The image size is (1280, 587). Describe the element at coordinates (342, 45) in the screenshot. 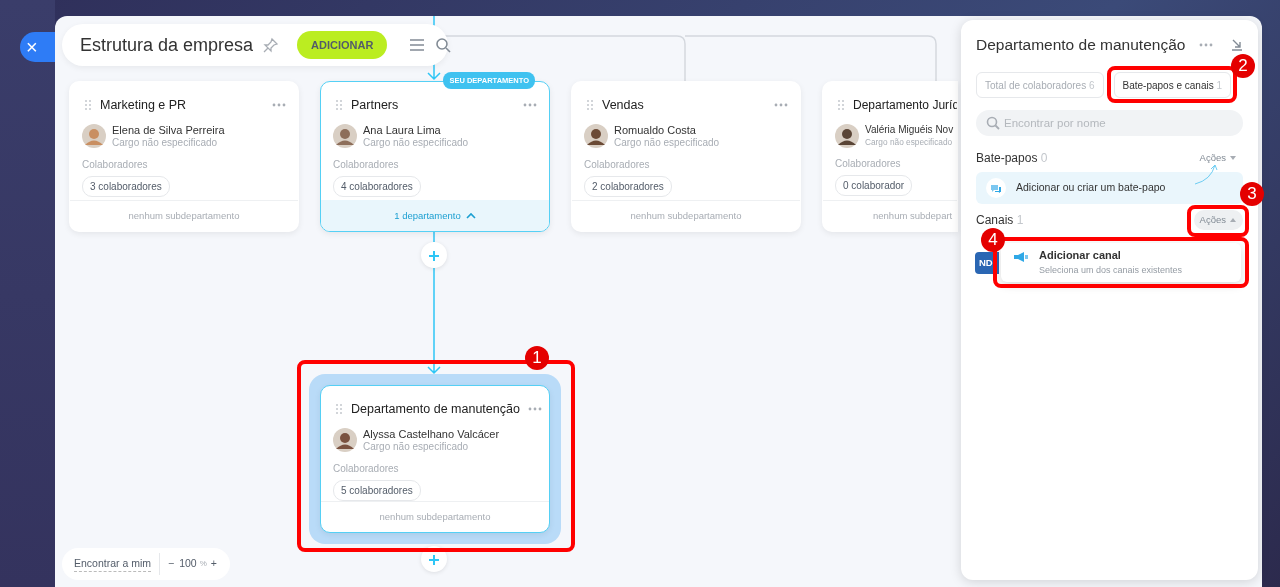

I see `add-button: ADICIONAR` at that location.